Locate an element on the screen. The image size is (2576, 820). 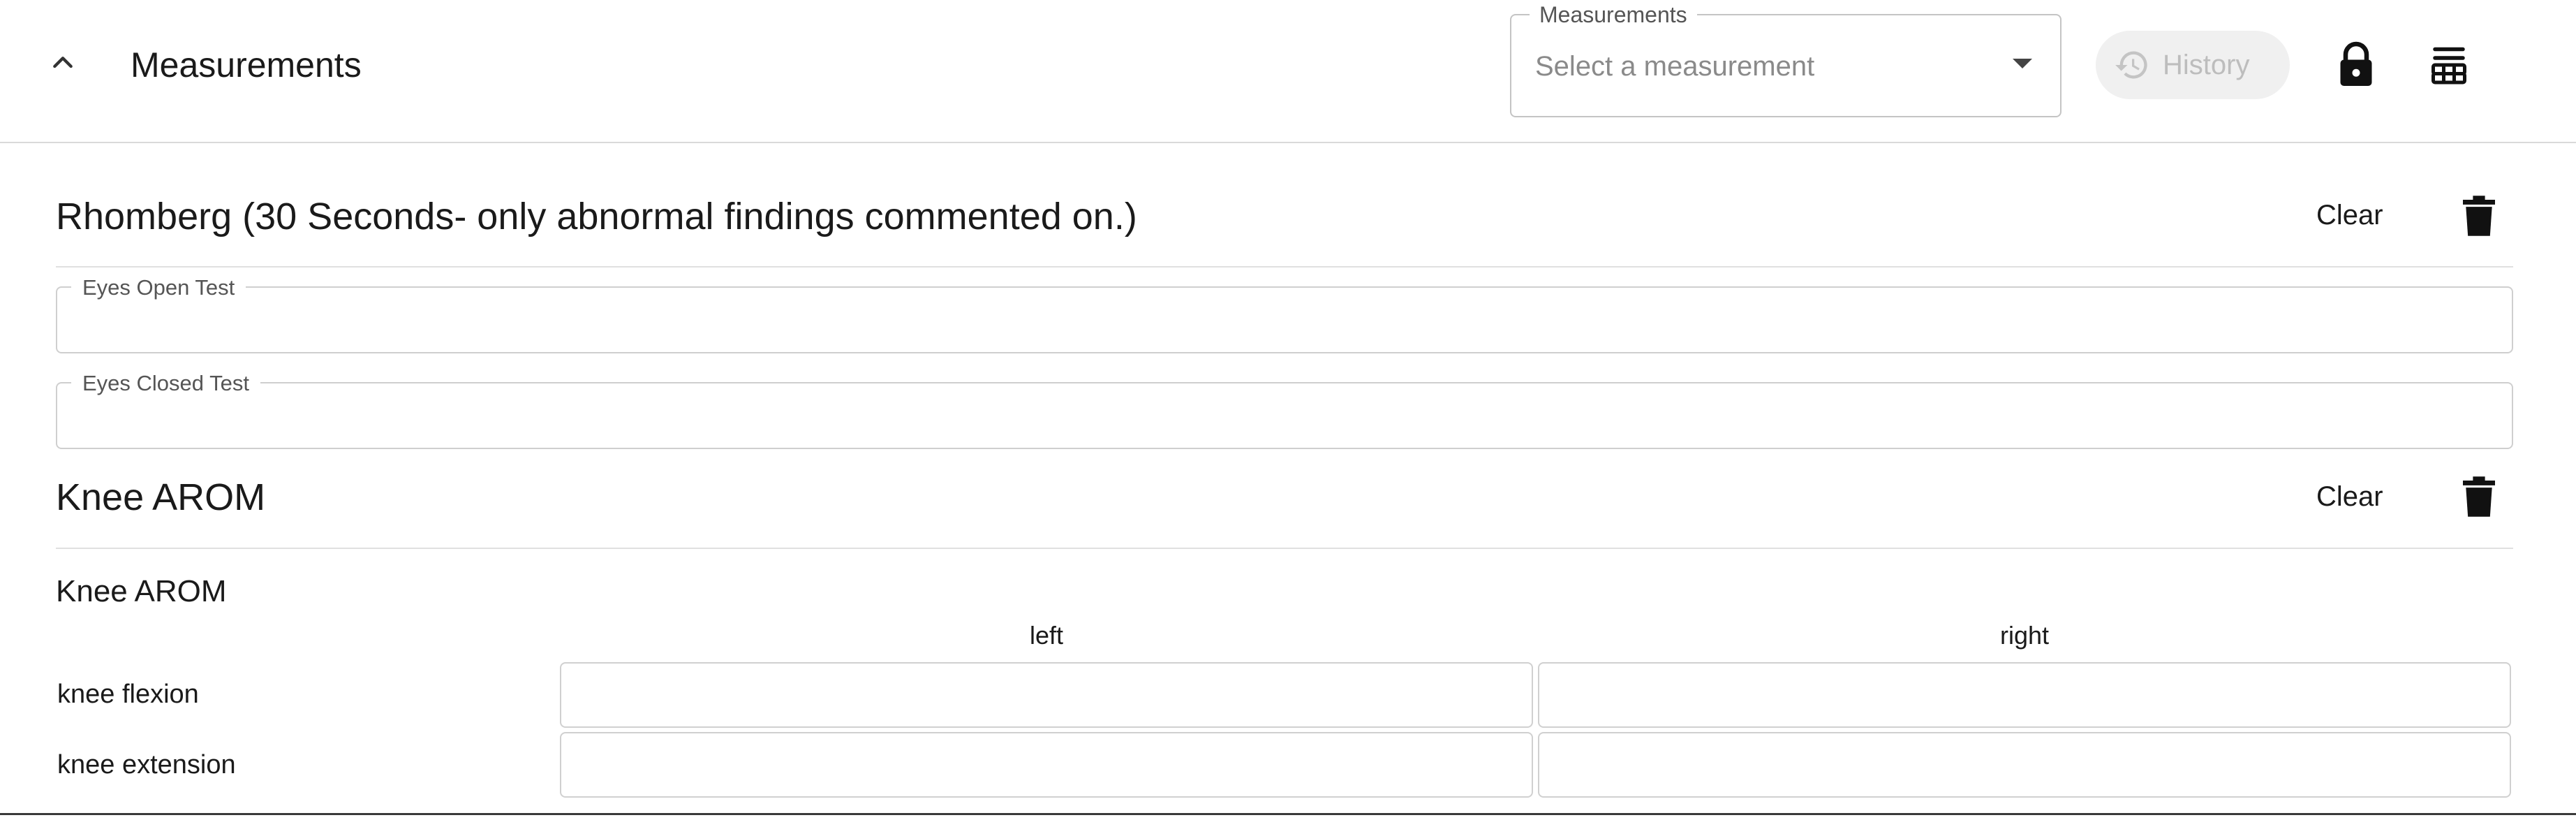
knee-flexion-right-input is located at coordinates (2024, 695).